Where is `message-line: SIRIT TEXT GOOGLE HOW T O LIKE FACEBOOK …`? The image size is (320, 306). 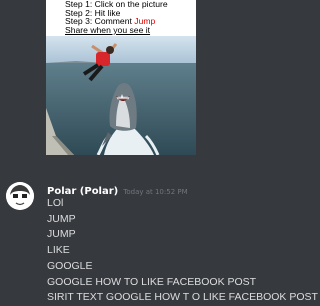
message-line: SIRIT TEXT GOOGLE HOW T O LIKE FACEBOOK … is located at coordinates (182, 297).